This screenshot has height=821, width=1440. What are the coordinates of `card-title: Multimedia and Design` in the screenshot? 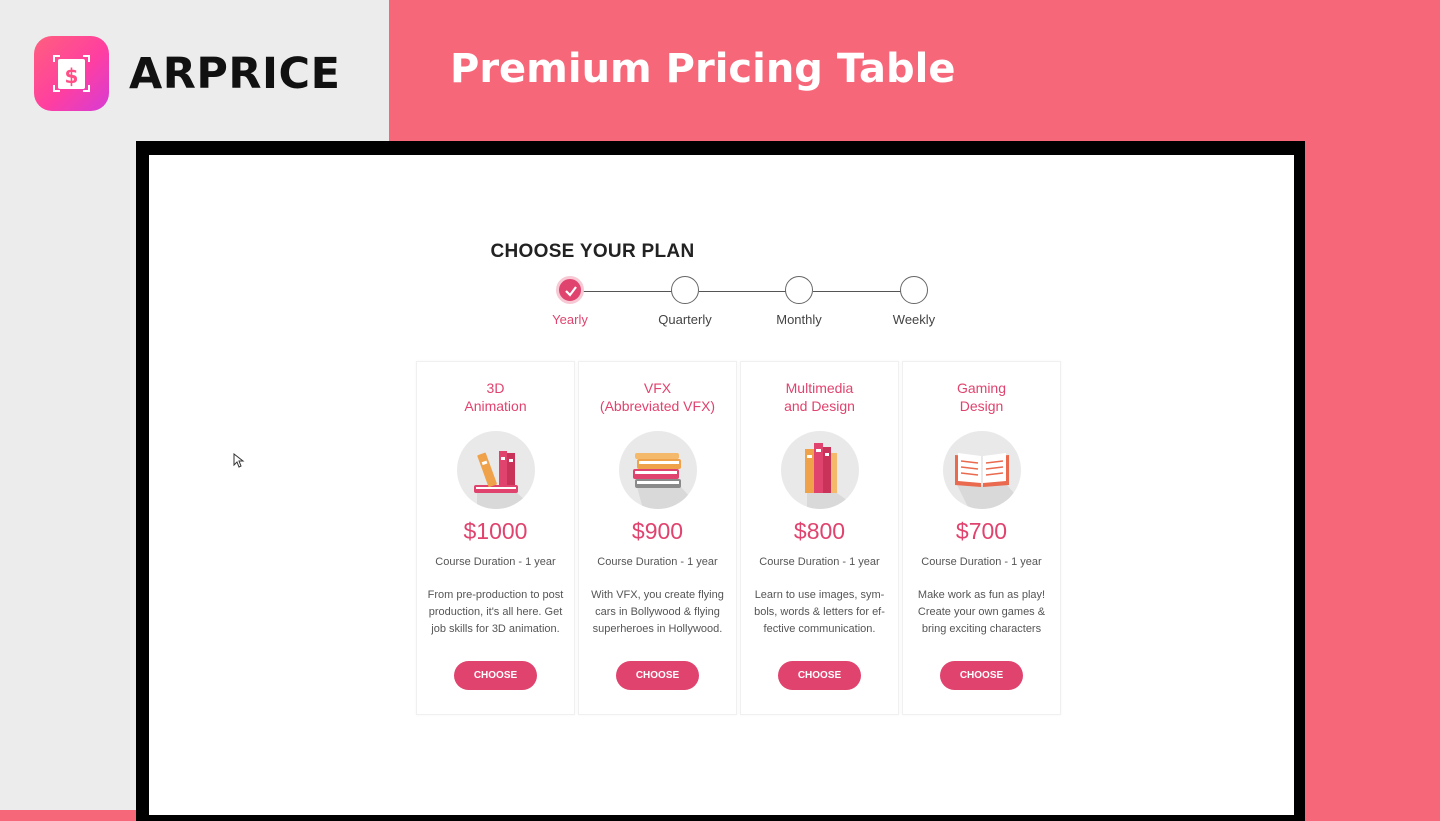 It's located at (819, 397).